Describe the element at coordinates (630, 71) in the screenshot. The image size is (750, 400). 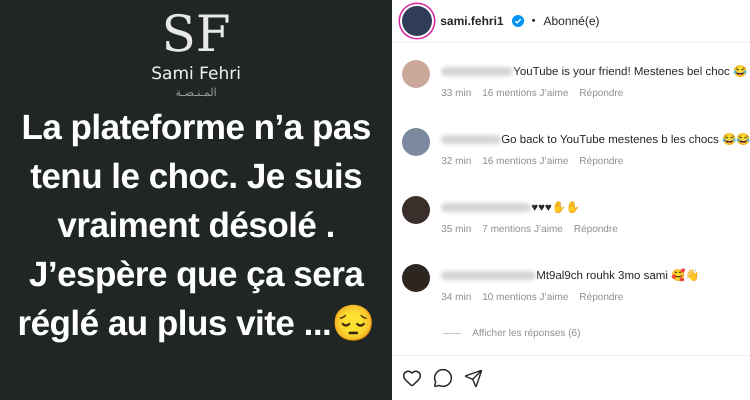
I see `comment-text: YouTube is your friend! Mestenes bel choc 😂` at that location.